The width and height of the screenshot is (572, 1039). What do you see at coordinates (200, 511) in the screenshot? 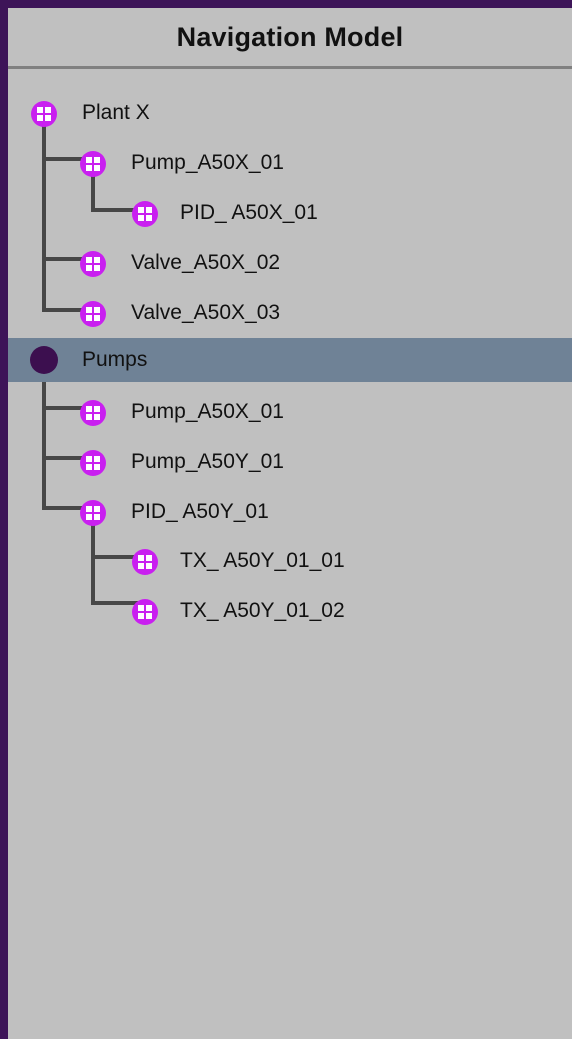
I see `tree-node-label: PID_ A50Y_01` at bounding box center [200, 511].